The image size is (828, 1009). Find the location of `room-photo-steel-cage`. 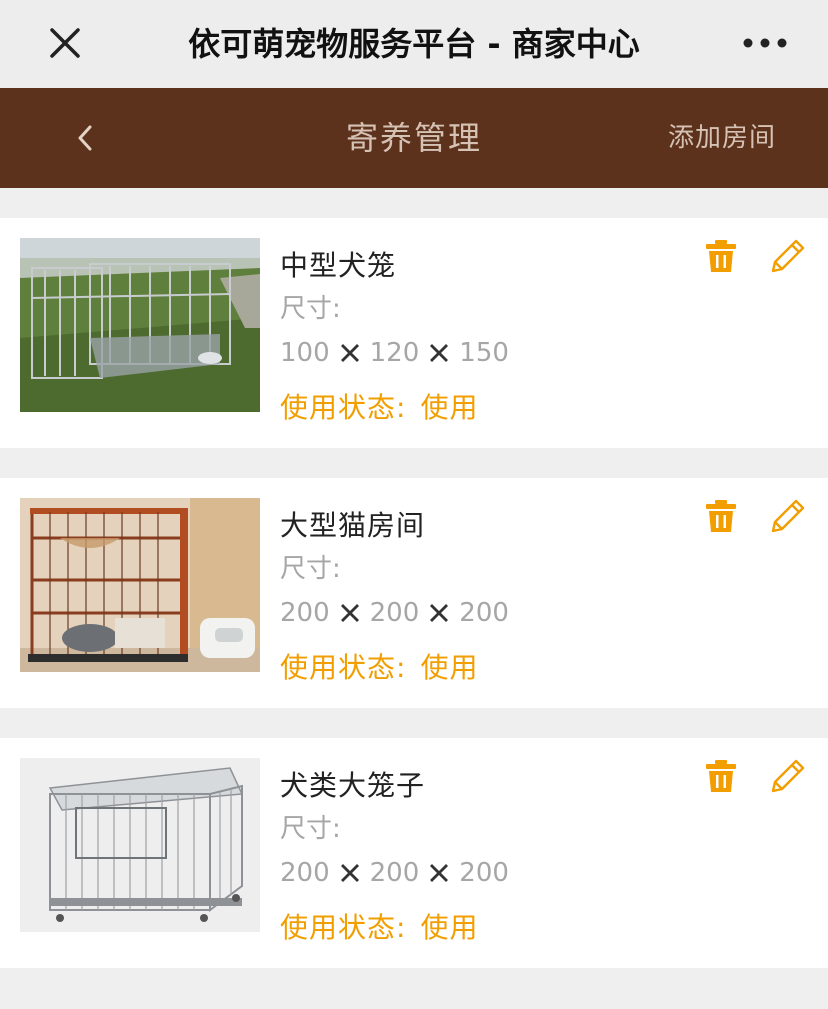

room-photo-steel-cage is located at coordinates (140, 845).